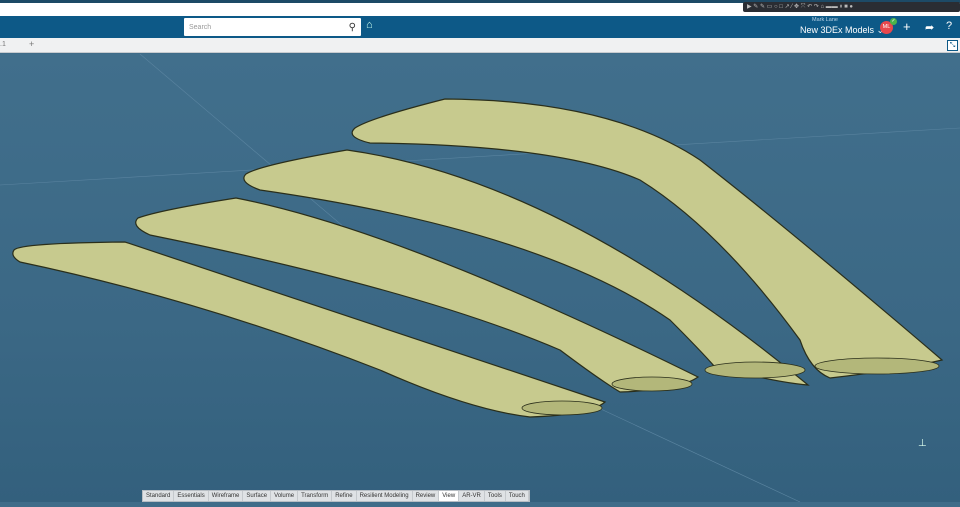 The width and height of the screenshot is (960, 507). Describe the element at coordinates (369, 25) in the screenshot. I see `tag-icon: ⌂` at that location.